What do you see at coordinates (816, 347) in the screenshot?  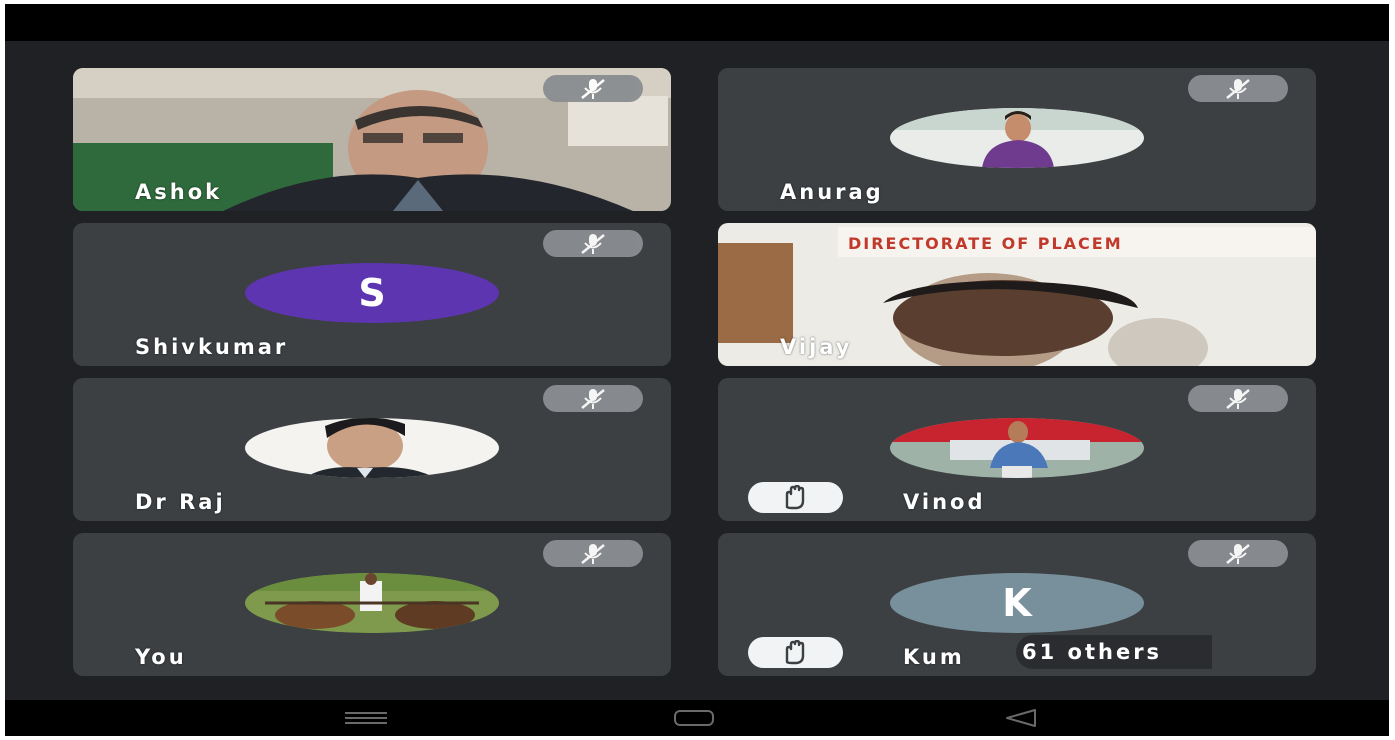 I see `participant-name: Vijay` at bounding box center [816, 347].